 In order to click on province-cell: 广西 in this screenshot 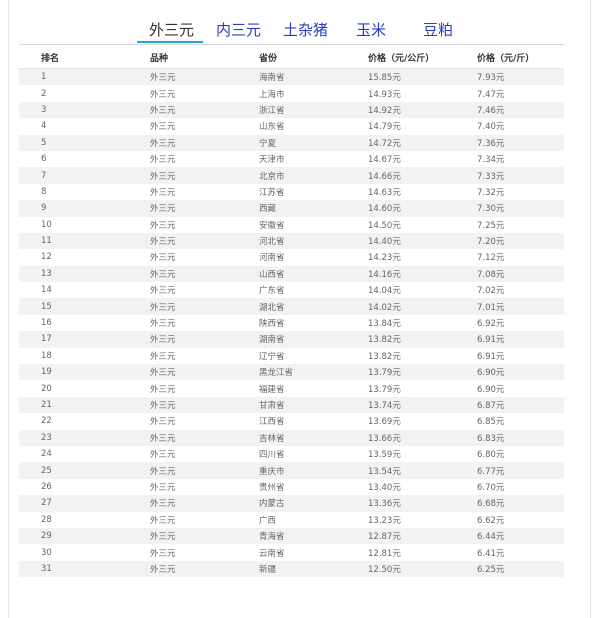, I will do `click(291, 519)`.